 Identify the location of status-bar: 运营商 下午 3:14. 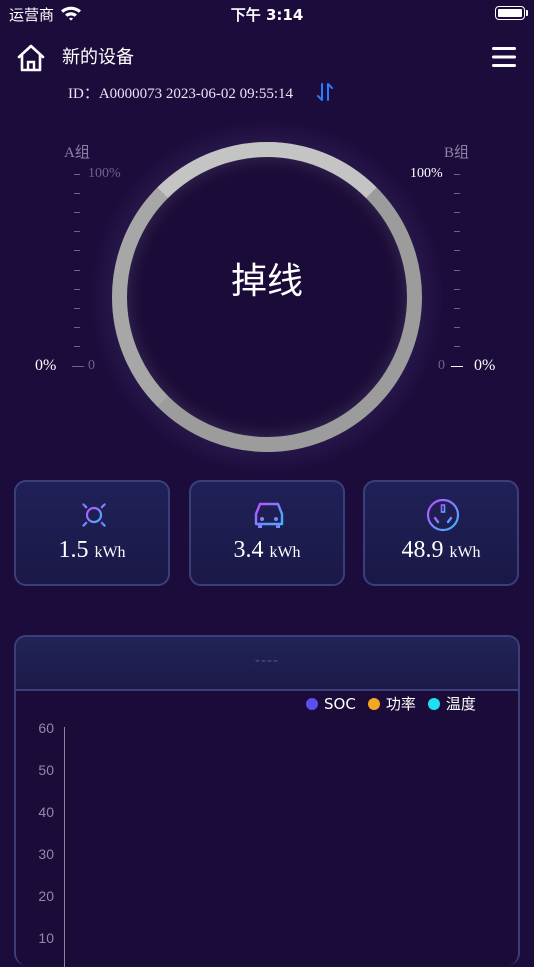
(267, 14).